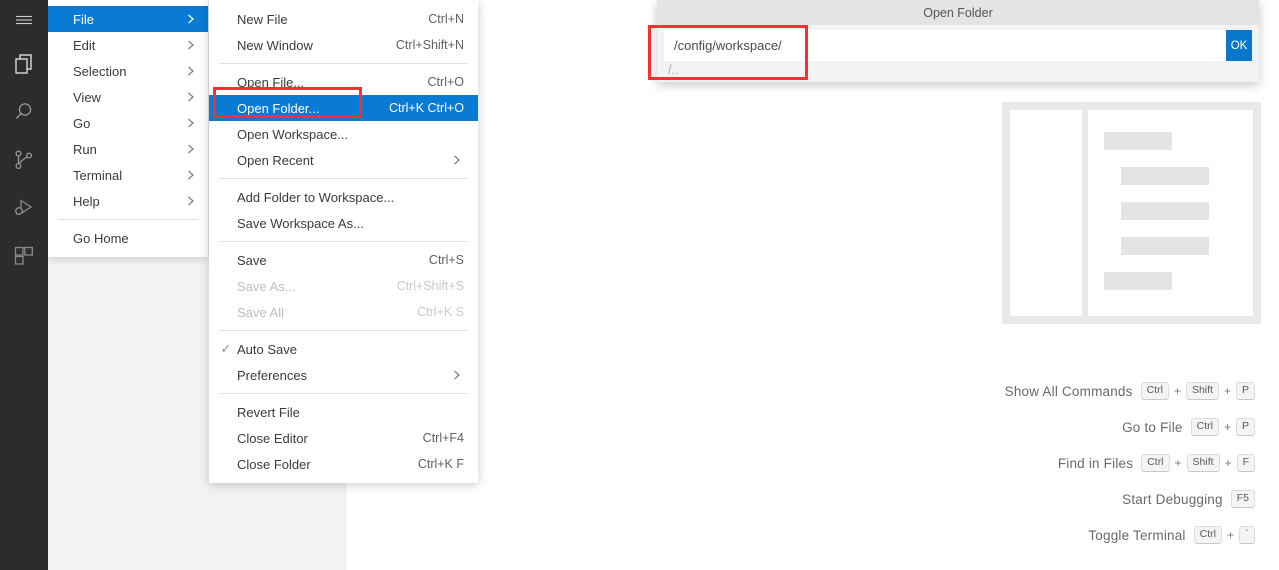  I want to click on file-menu-item-open-folder: Open Folder... Ctrl+K Ctrl+O, so click(343, 108).